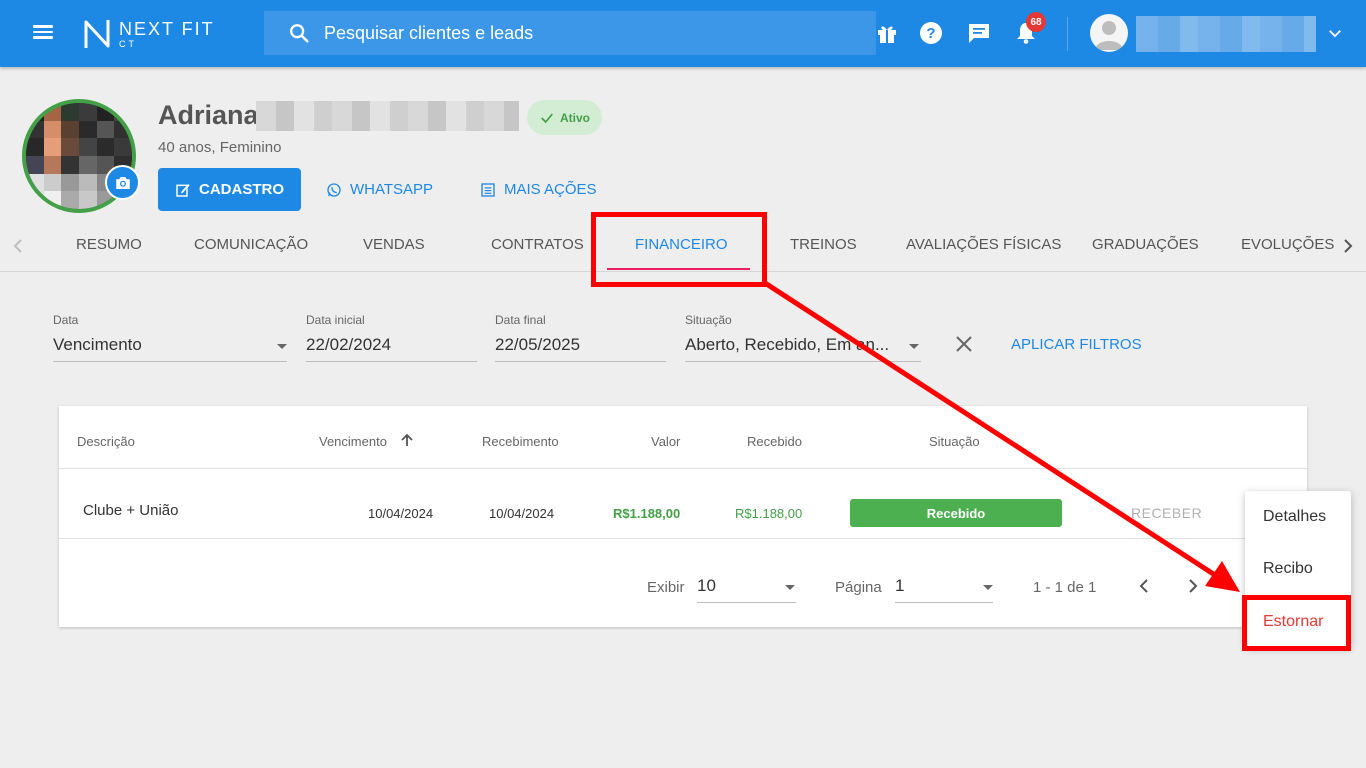 The height and width of the screenshot is (768, 1366). I want to click on status-badge: Ativo, so click(564, 117).